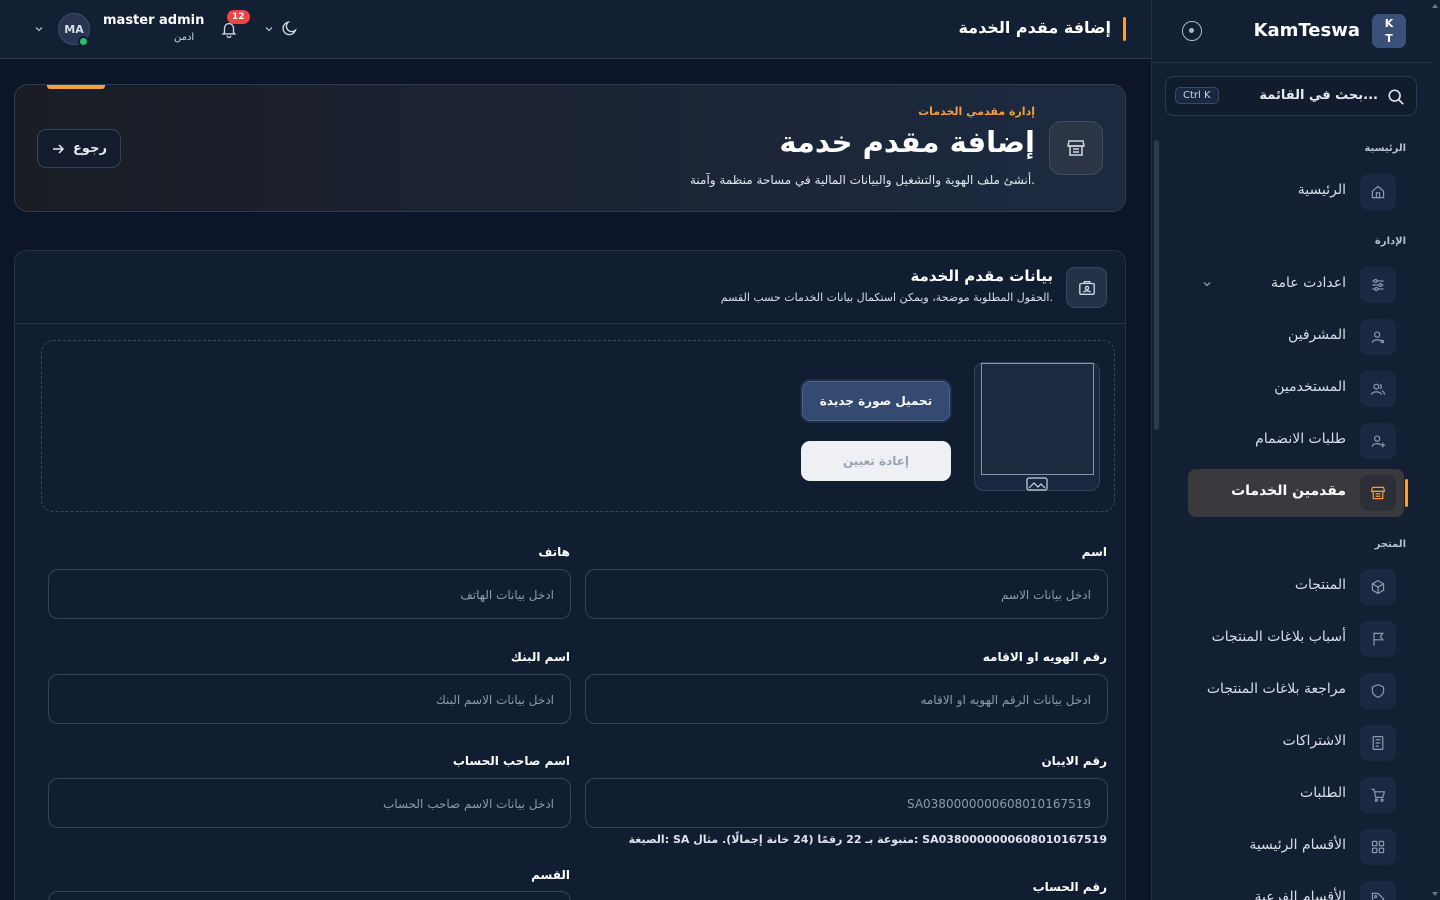 This screenshot has height=900, width=1440. Describe the element at coordinates (1192, 31) in the screenshot. I see `sidebar-toggle-icon` at that location.